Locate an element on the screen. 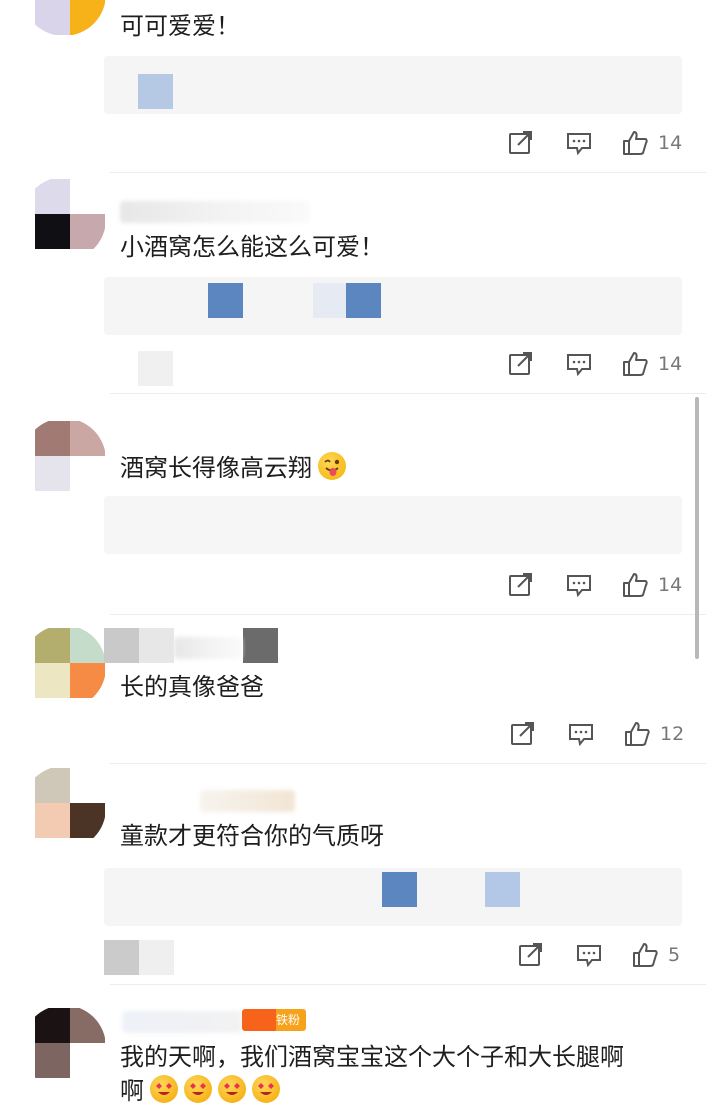 The height and width of the screenshot is (1113, 706). comment-text: 长的真像爸爸 is located at coordinates (192, 687).